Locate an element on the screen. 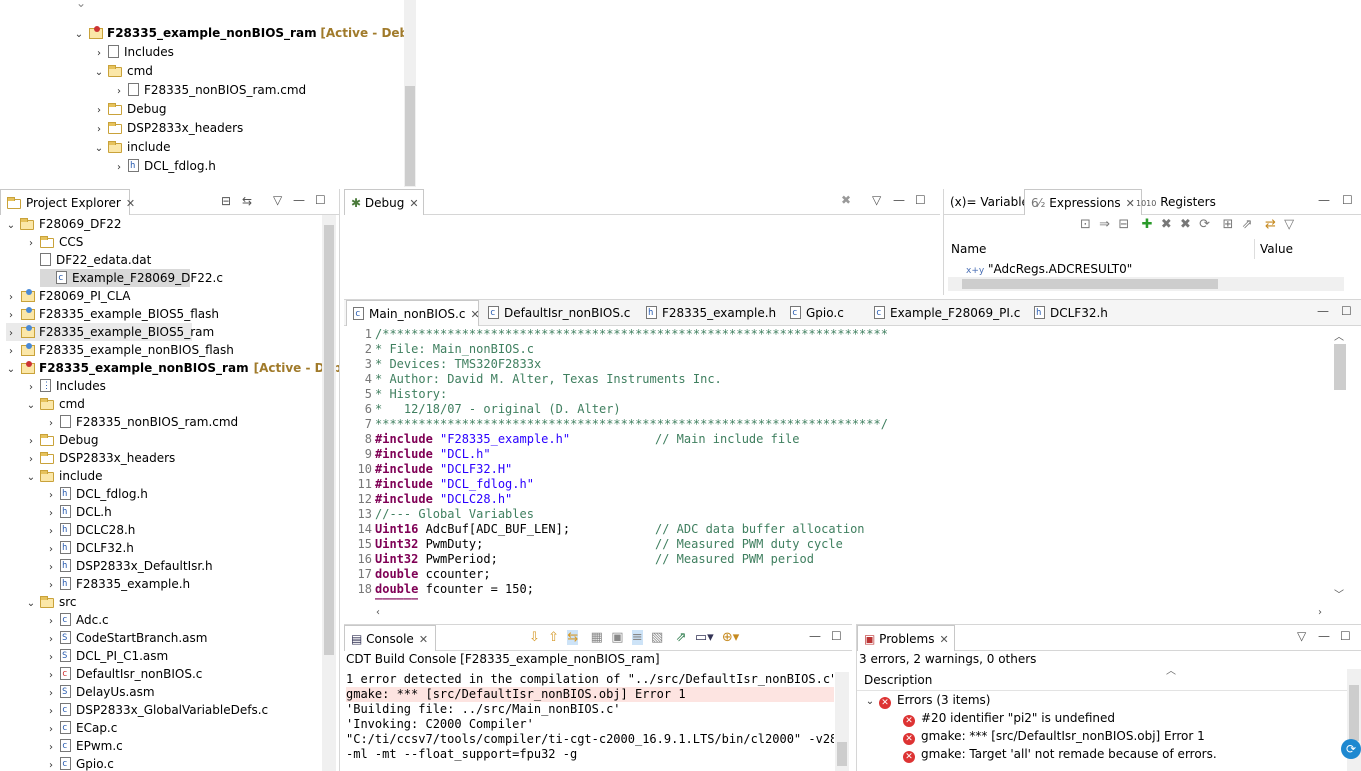 This screenshot has width=1361, height=771. tree-item: › c EPwm.c is located at coordinates (84, 746).